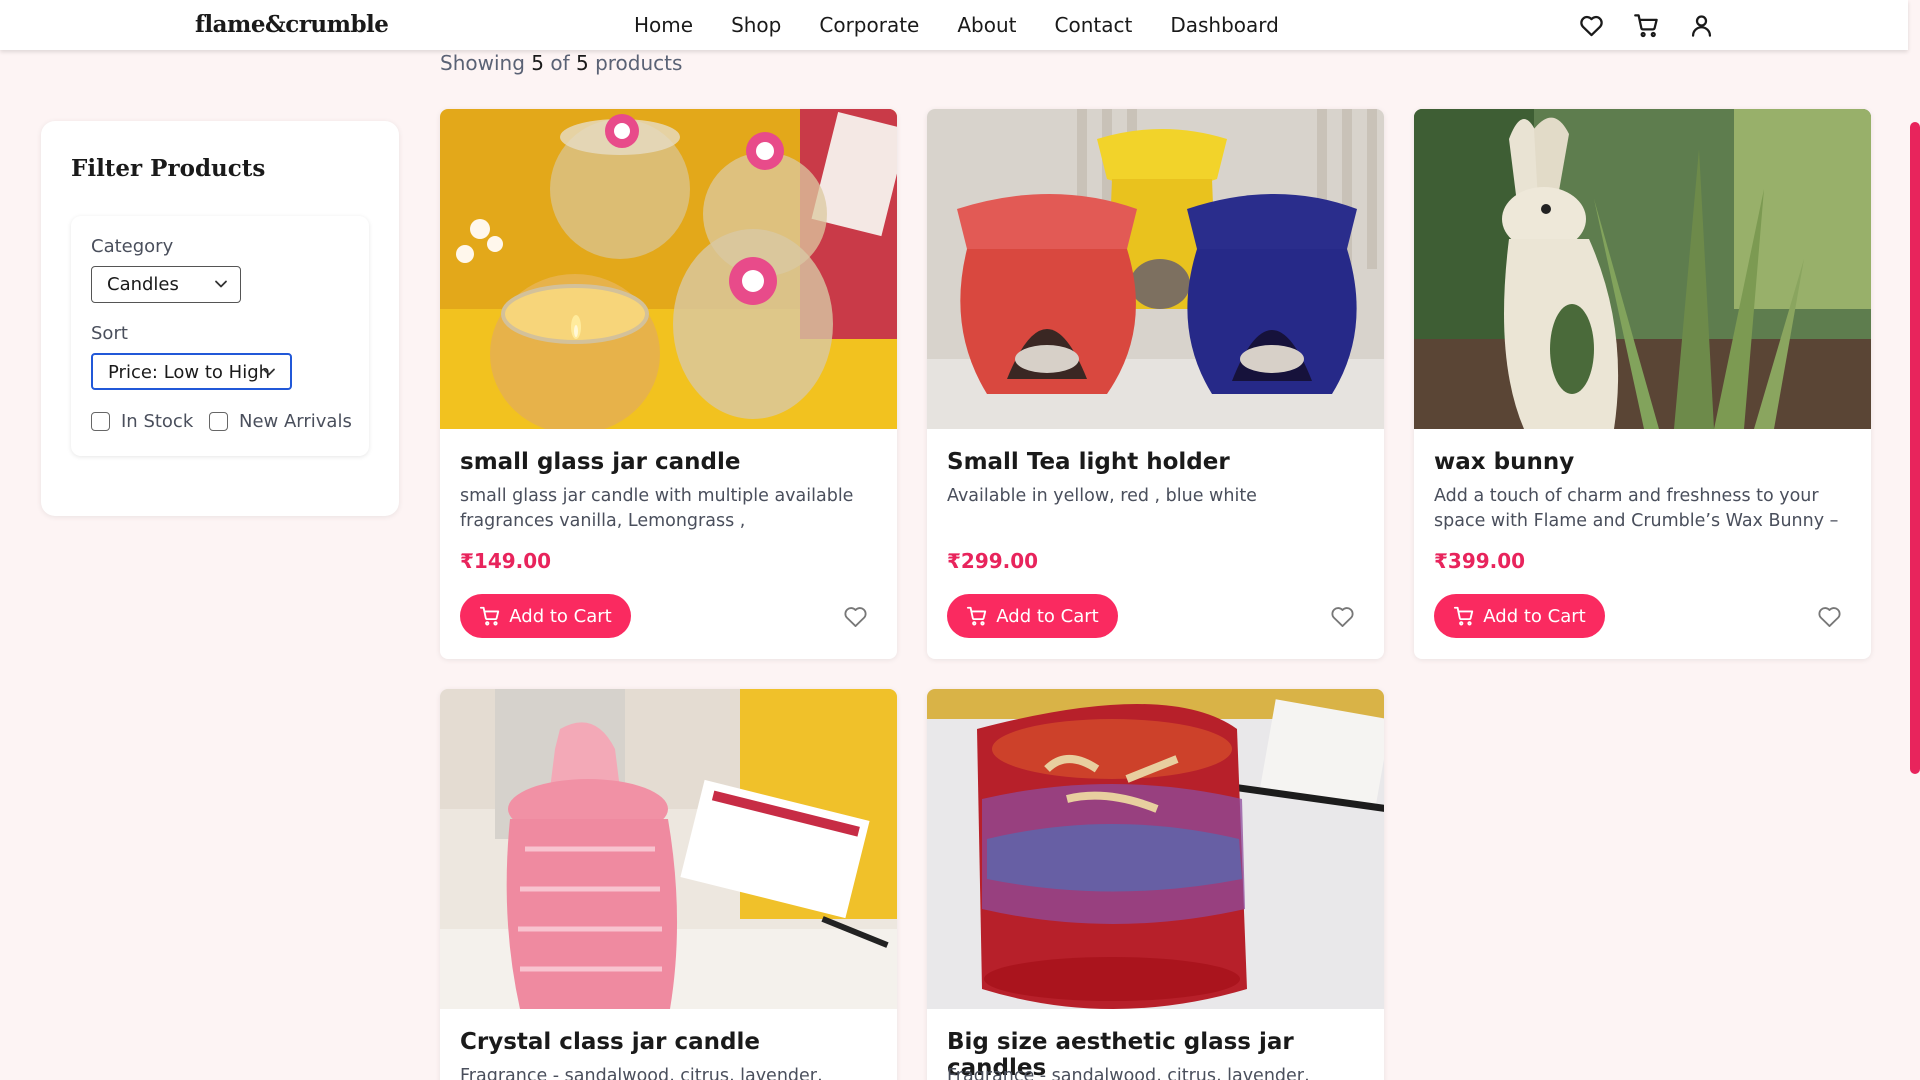  What do you see at coordinates (1224, 25) in the screenshot?
I see `nav-dashboard: Dashboard` at bounding box center [1224, 25].